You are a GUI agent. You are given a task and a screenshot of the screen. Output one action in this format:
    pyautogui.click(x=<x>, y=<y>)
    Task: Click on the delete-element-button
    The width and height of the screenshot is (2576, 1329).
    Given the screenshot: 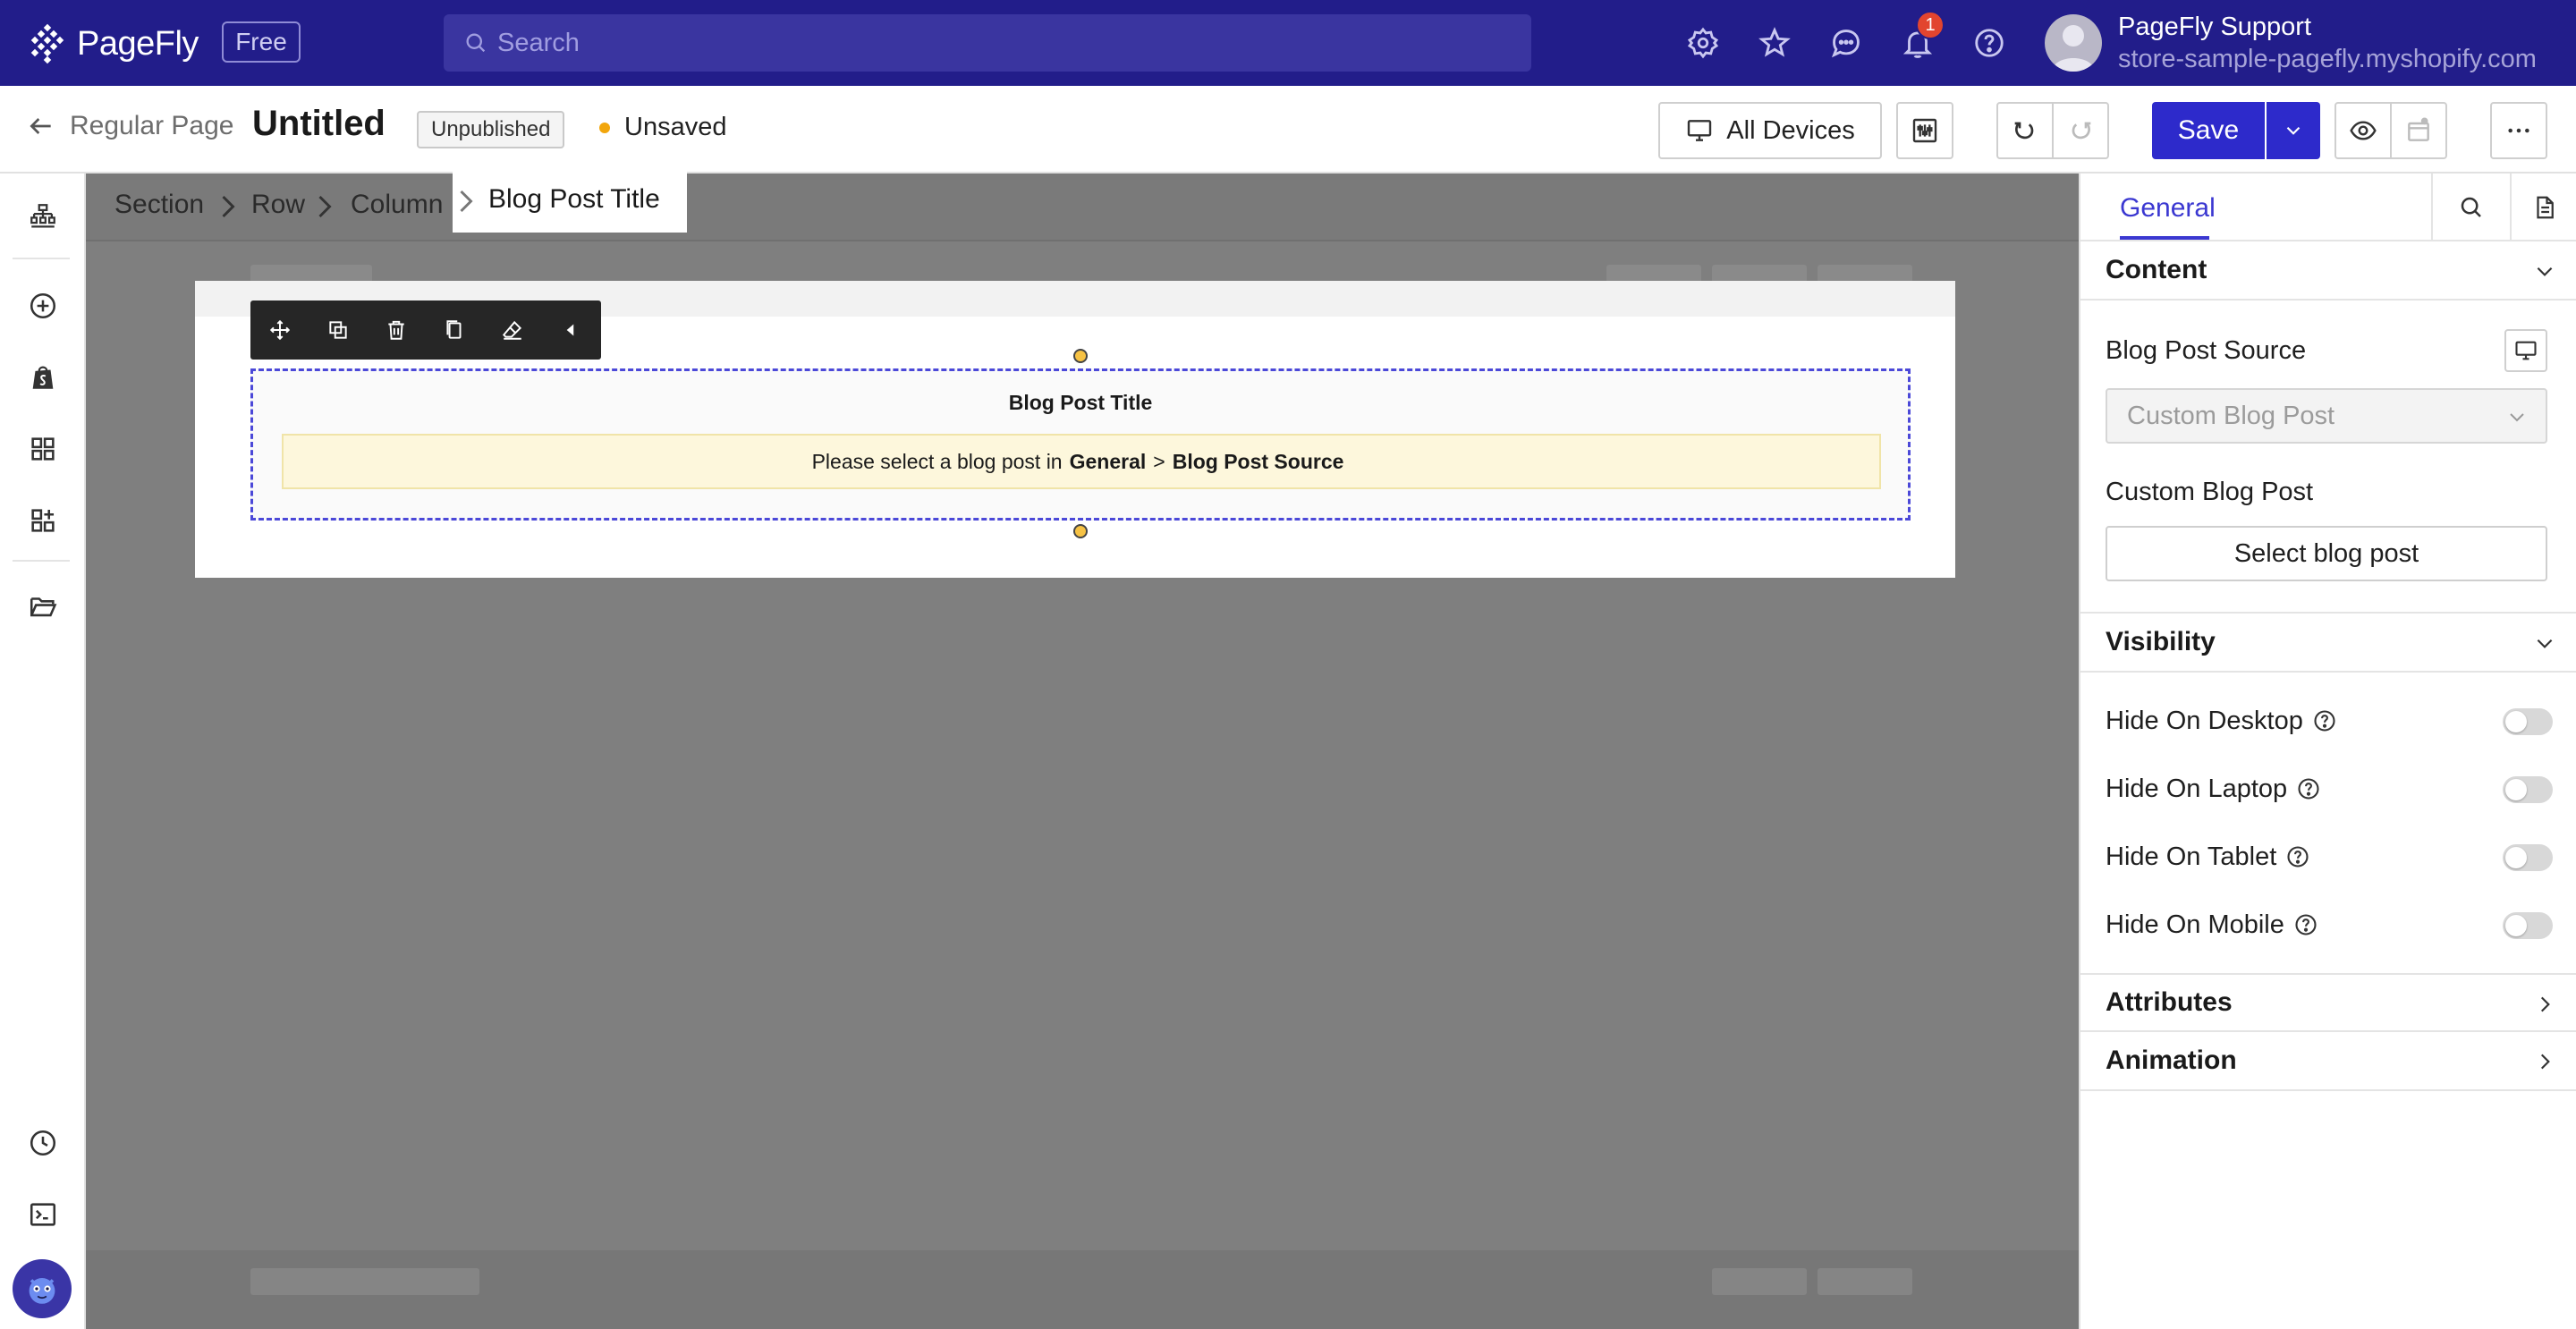 What is the action you would take?
    pyautogui.click(x=396, y=330)
    